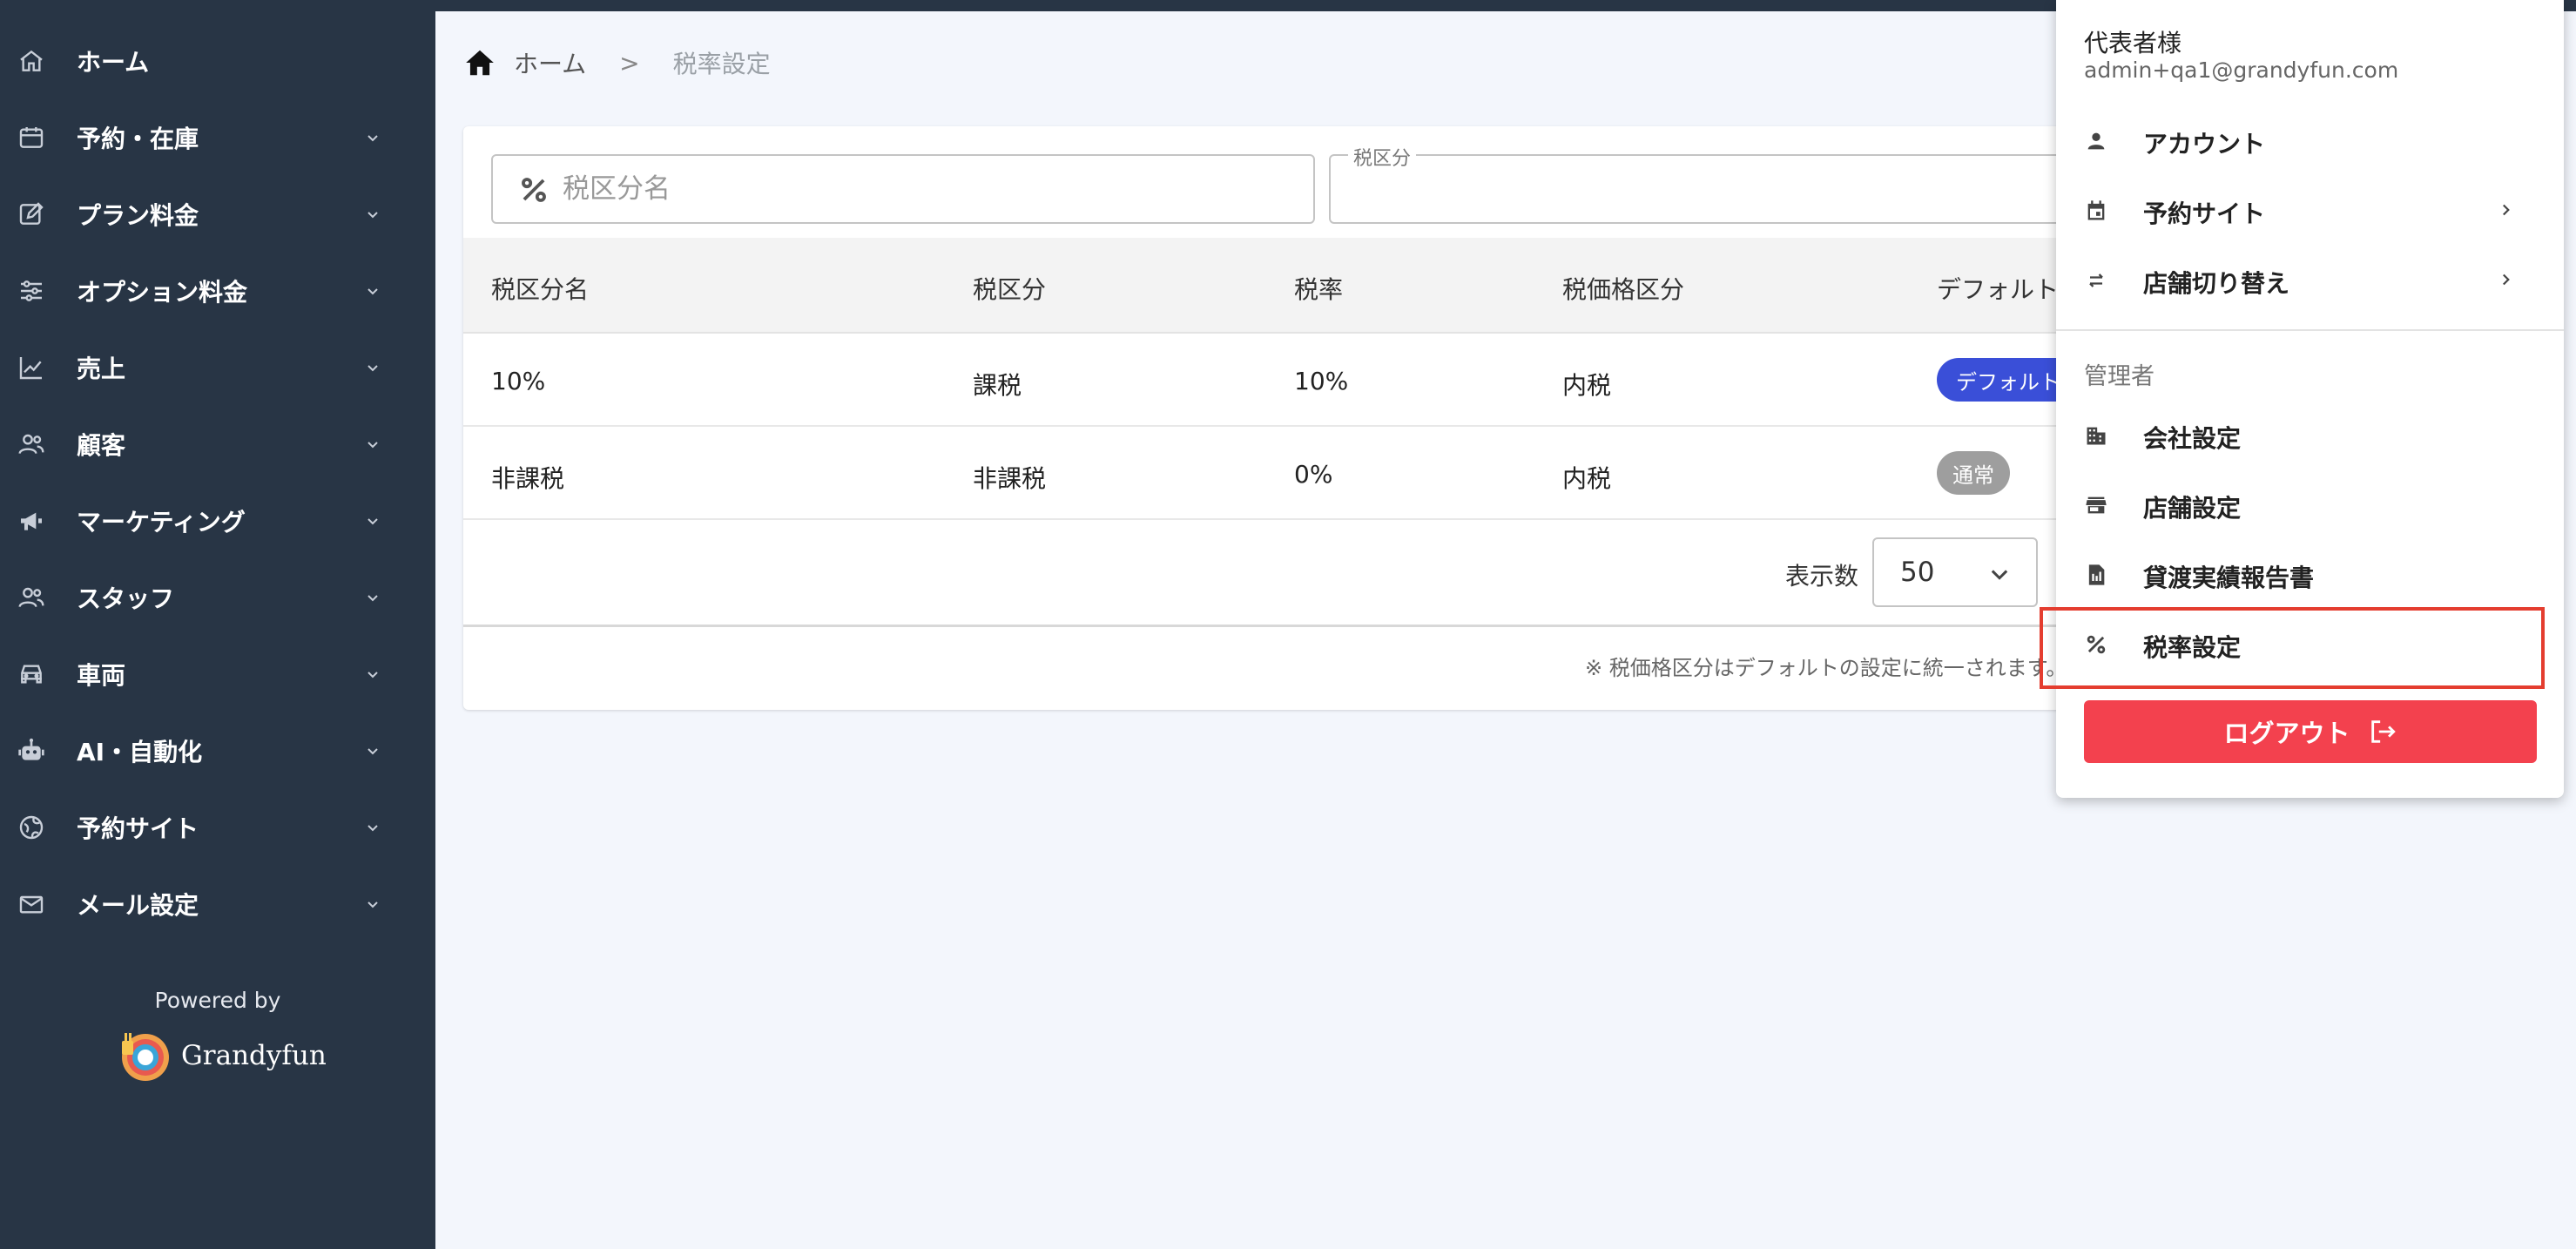 This screenshot has width=2576, height=1249. I want to click on sidebar-item-label: AI・自動化, so click(140, 752).